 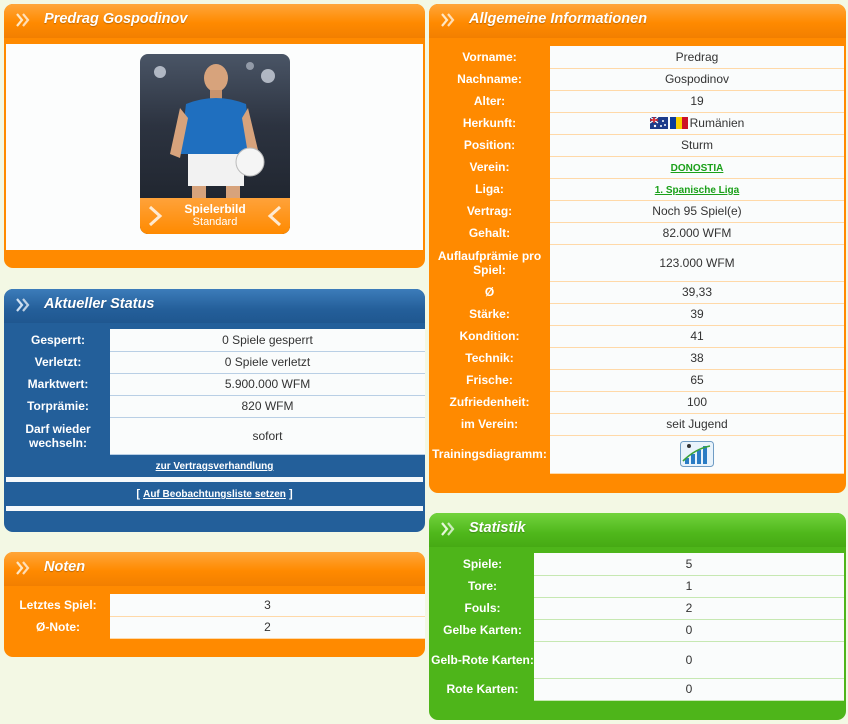 What do you see at coordinates (489, 262) in the screenshot?
I see `info-label: Auflaufprämie pro Spiel:` at bounding box center [489, 262].